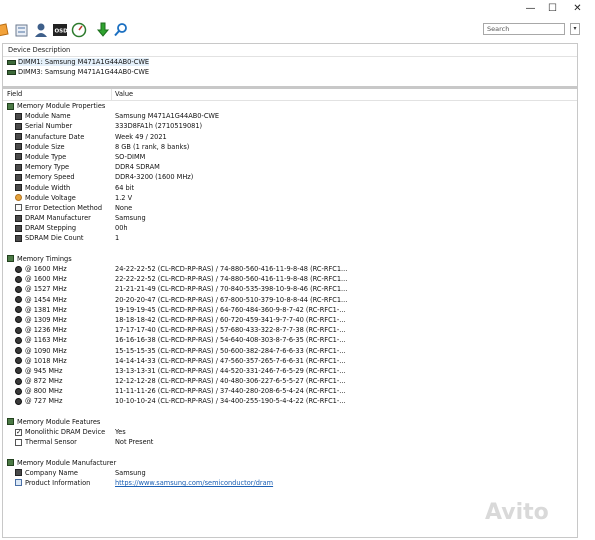  Describe the element at coordinates (111, 94) in the screenshot. I see `column-separator` at that location.